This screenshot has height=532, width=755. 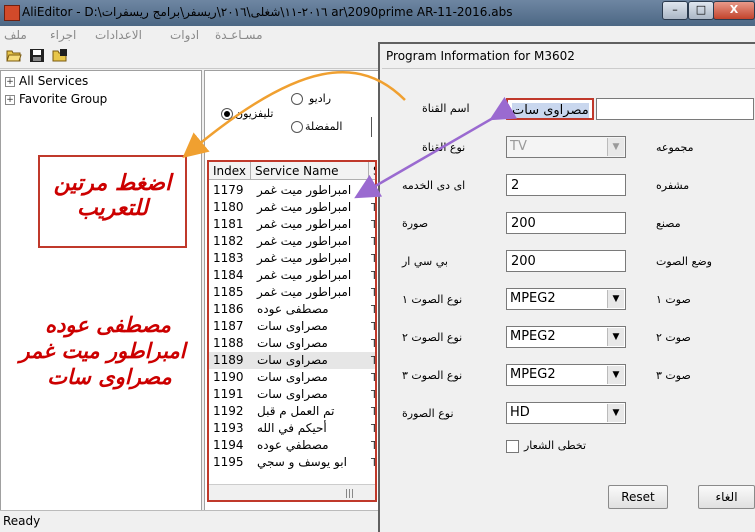 What do you see at coordinates (372, 171) in the screenshot?
I see `column-header-s: S` at bounding box center [372, 171].